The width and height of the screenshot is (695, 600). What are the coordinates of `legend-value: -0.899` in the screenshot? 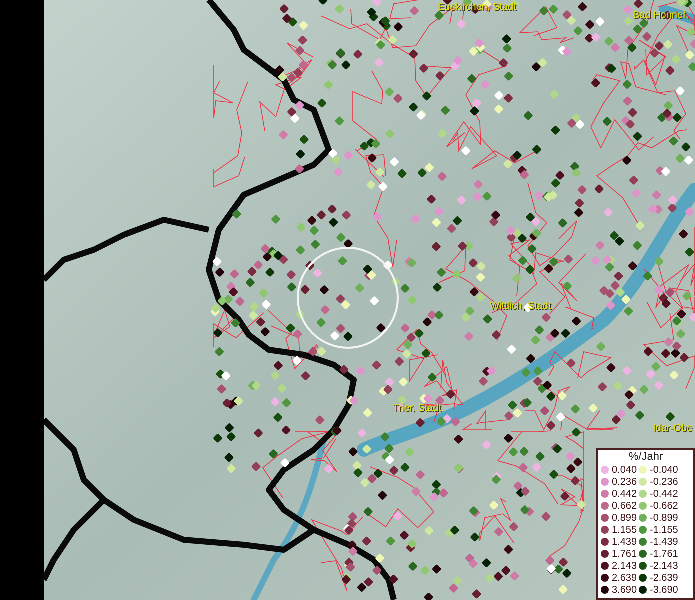 It's located at (664, 518).